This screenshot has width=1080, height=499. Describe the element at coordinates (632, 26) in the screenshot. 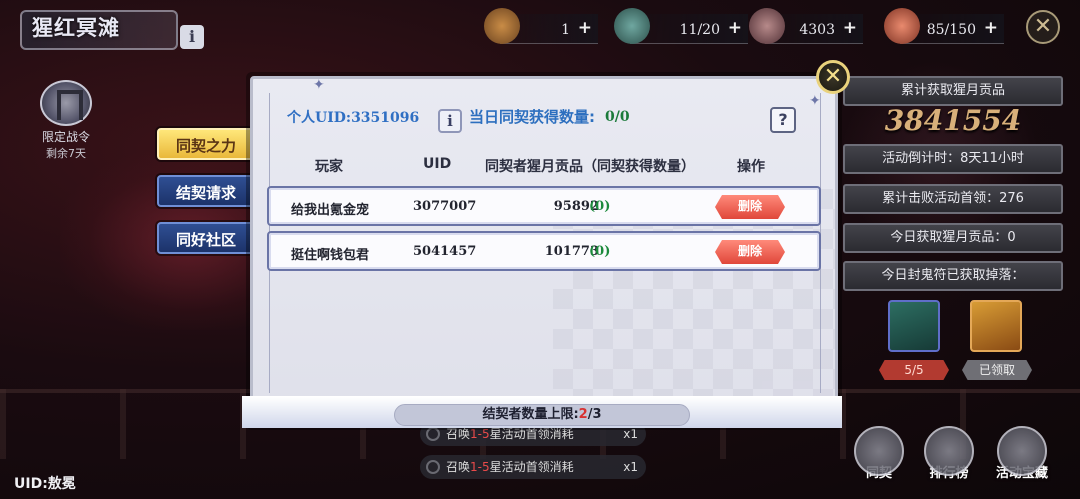

I see `stamina-icon` at that location.